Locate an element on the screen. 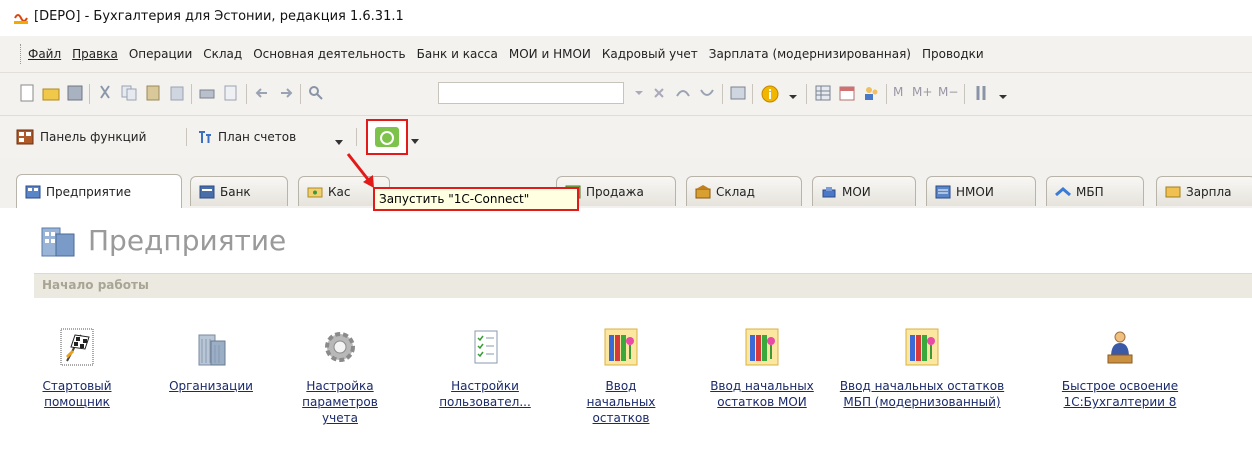 The height and width of the screenshot is (452, 1252). table-icon is located at coordinates (823, 93).